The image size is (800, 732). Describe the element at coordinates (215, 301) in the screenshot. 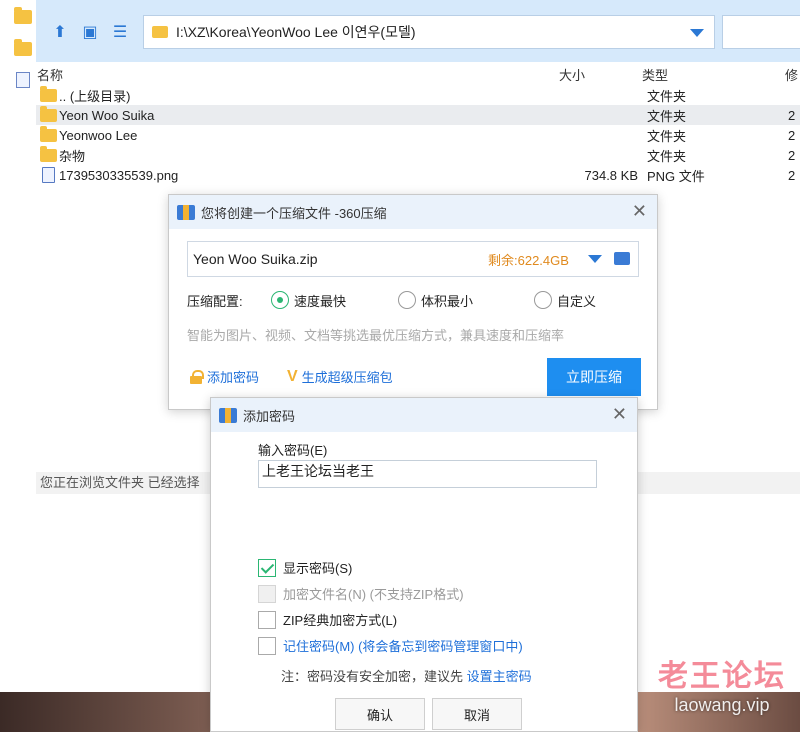

I see `config-label: 压缩配置:` at that location.